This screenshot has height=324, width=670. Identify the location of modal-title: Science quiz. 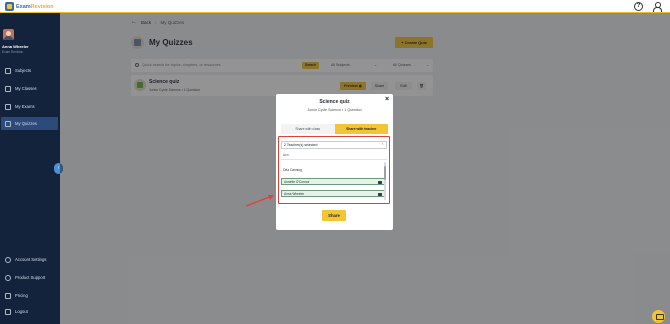
(334, 102).